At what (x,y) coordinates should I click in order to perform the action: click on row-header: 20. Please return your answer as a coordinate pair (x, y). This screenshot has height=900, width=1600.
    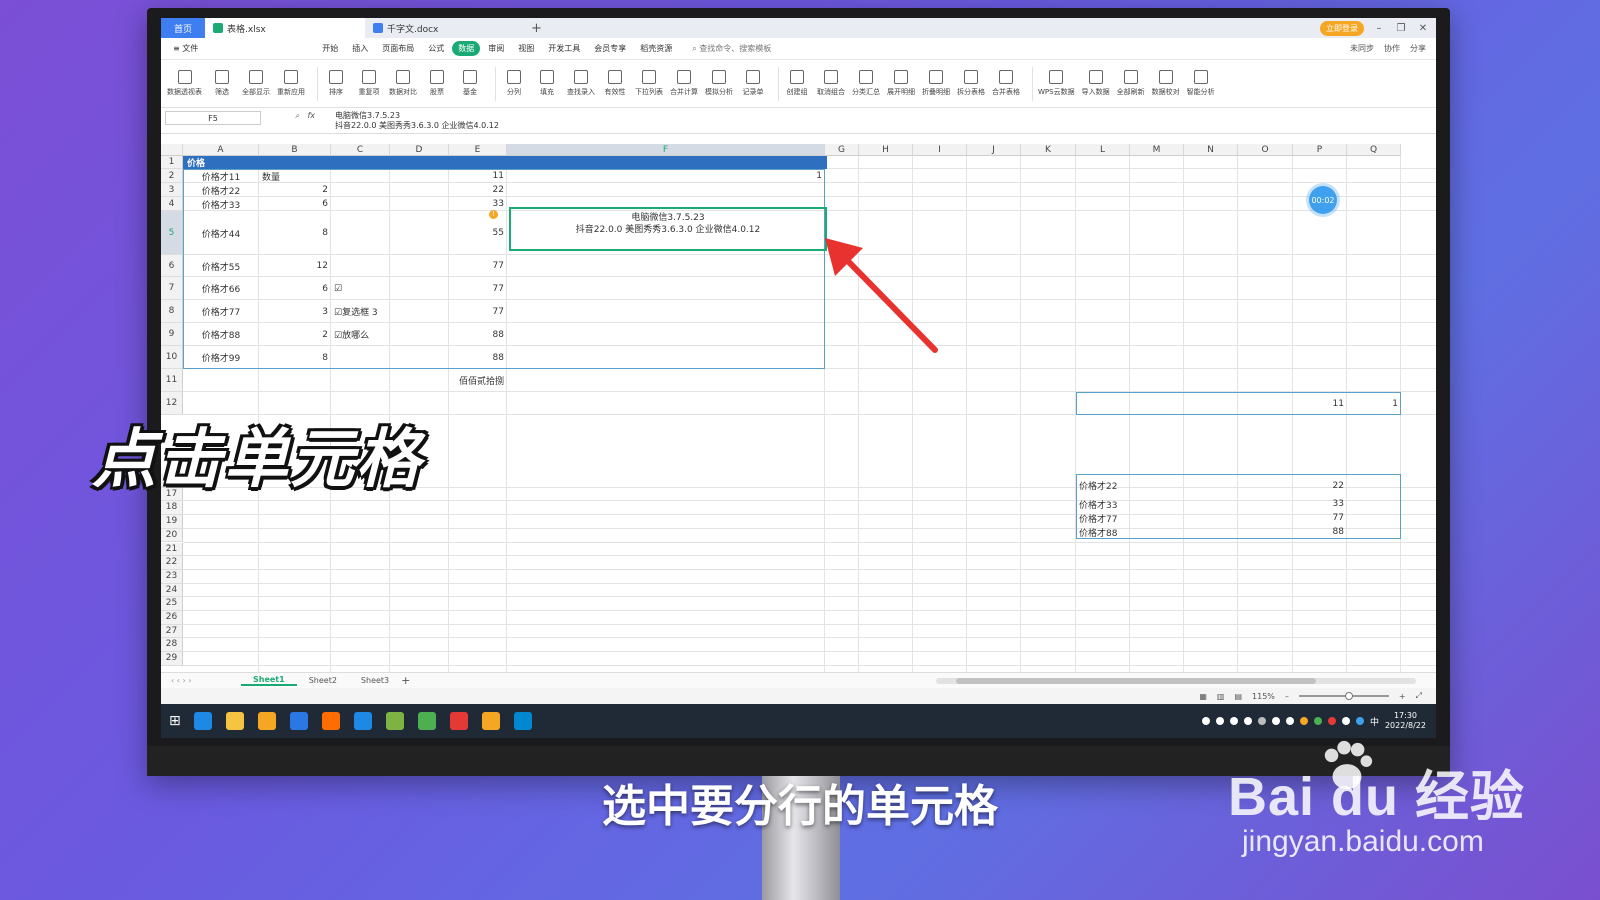
    Looking at the image, I should click on (172, 535).